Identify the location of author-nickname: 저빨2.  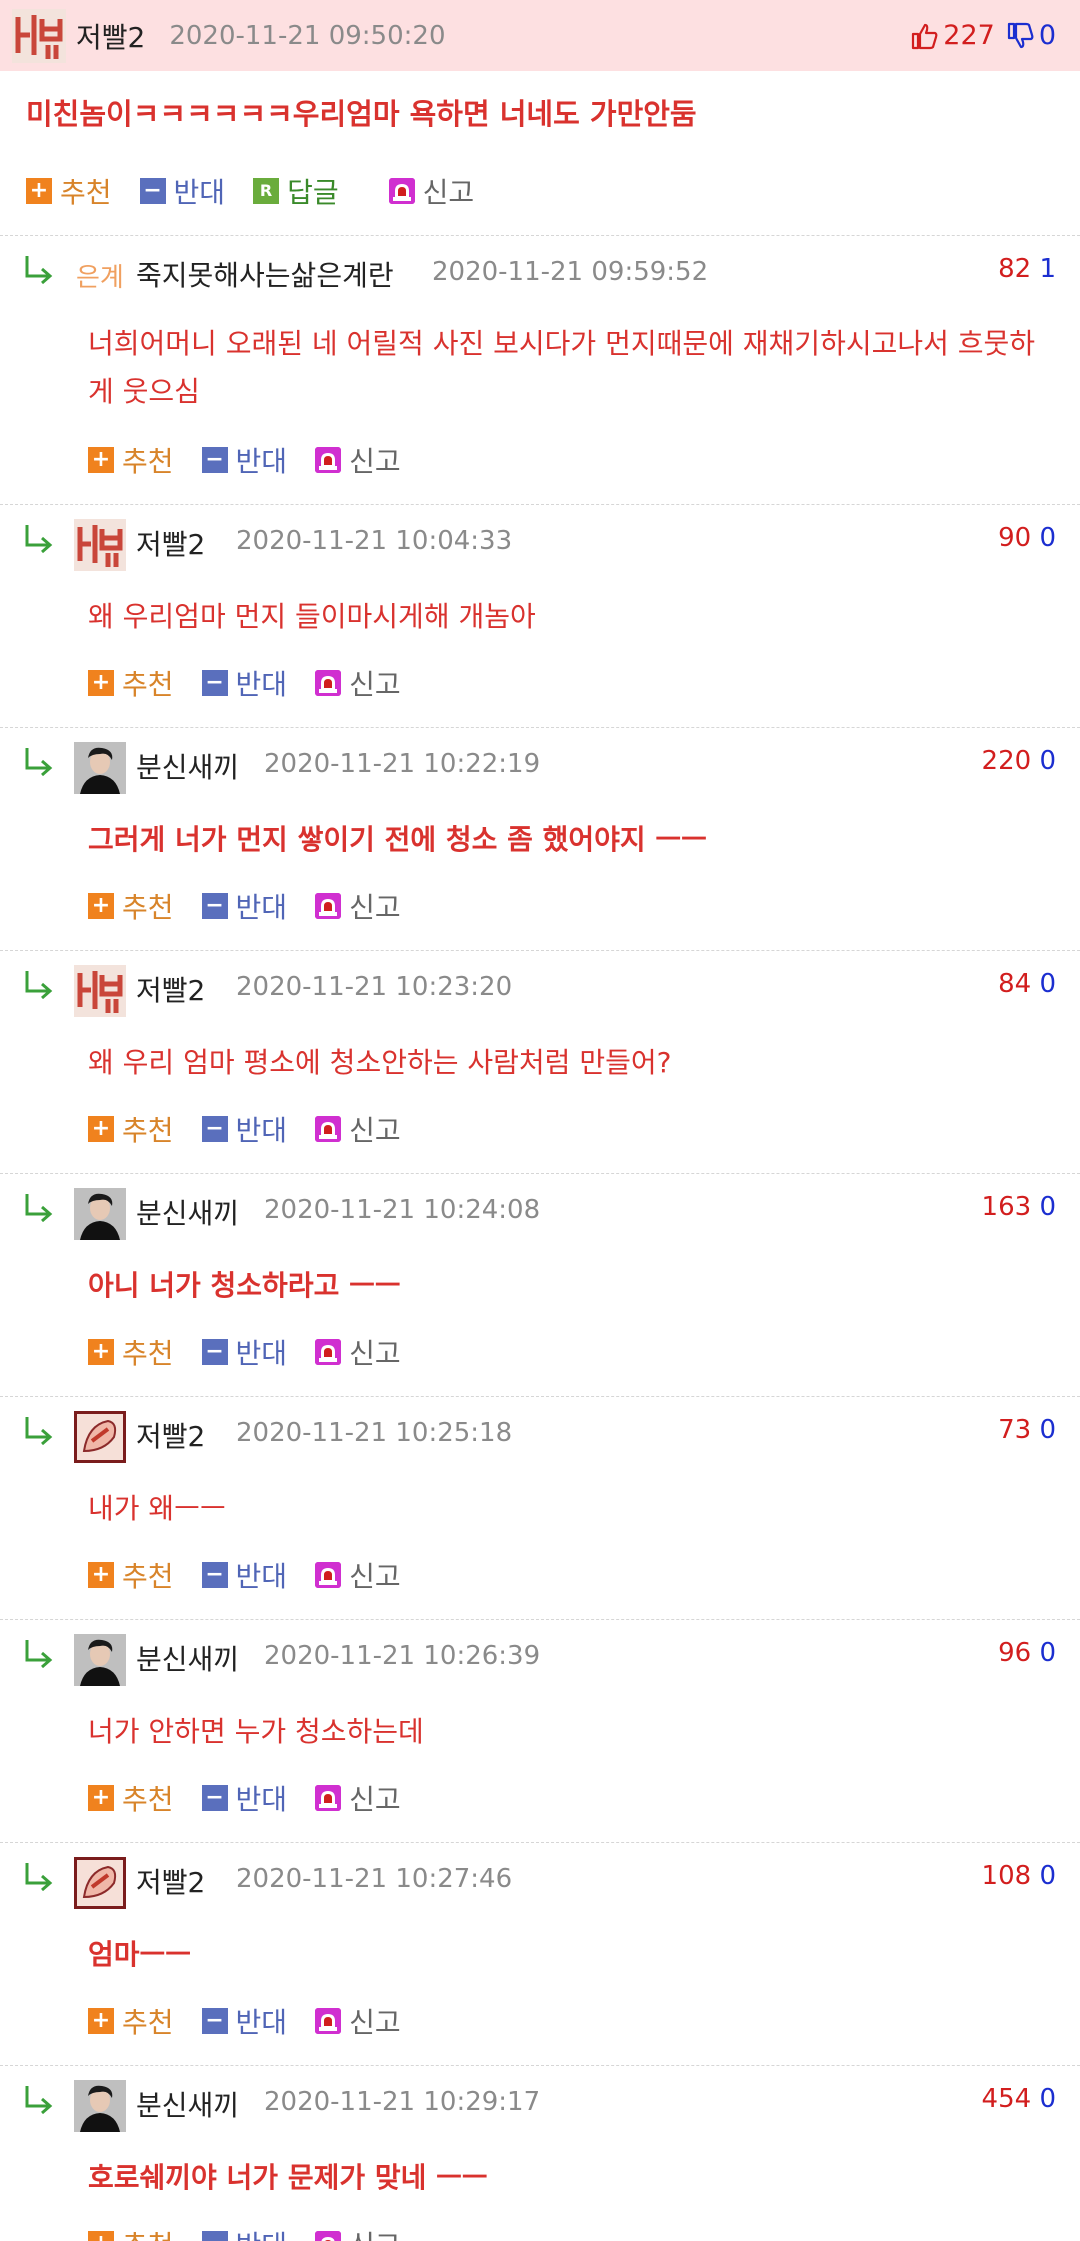
(110, 36).